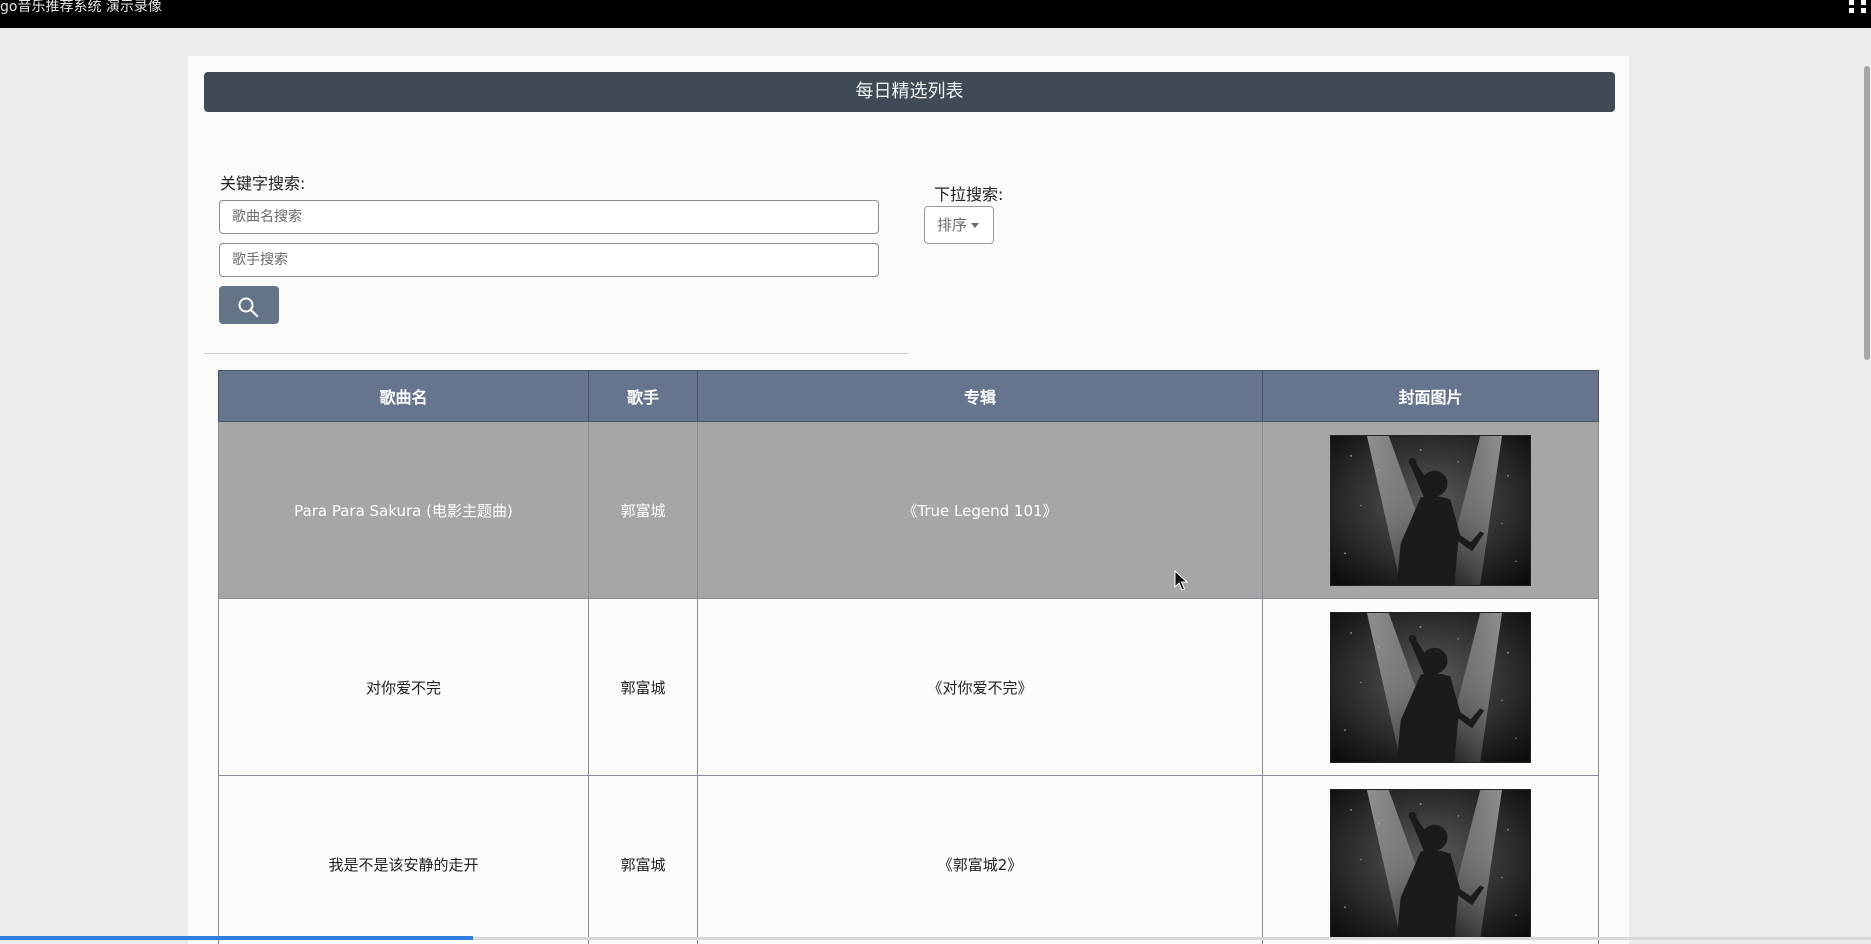 Image resolution: width=1871 pixels, height=944 pixels. Describe the element at coordinates (403, 859) in the screenshot. I see `song-name-cell: 我是不是该安静的走开` at that location.